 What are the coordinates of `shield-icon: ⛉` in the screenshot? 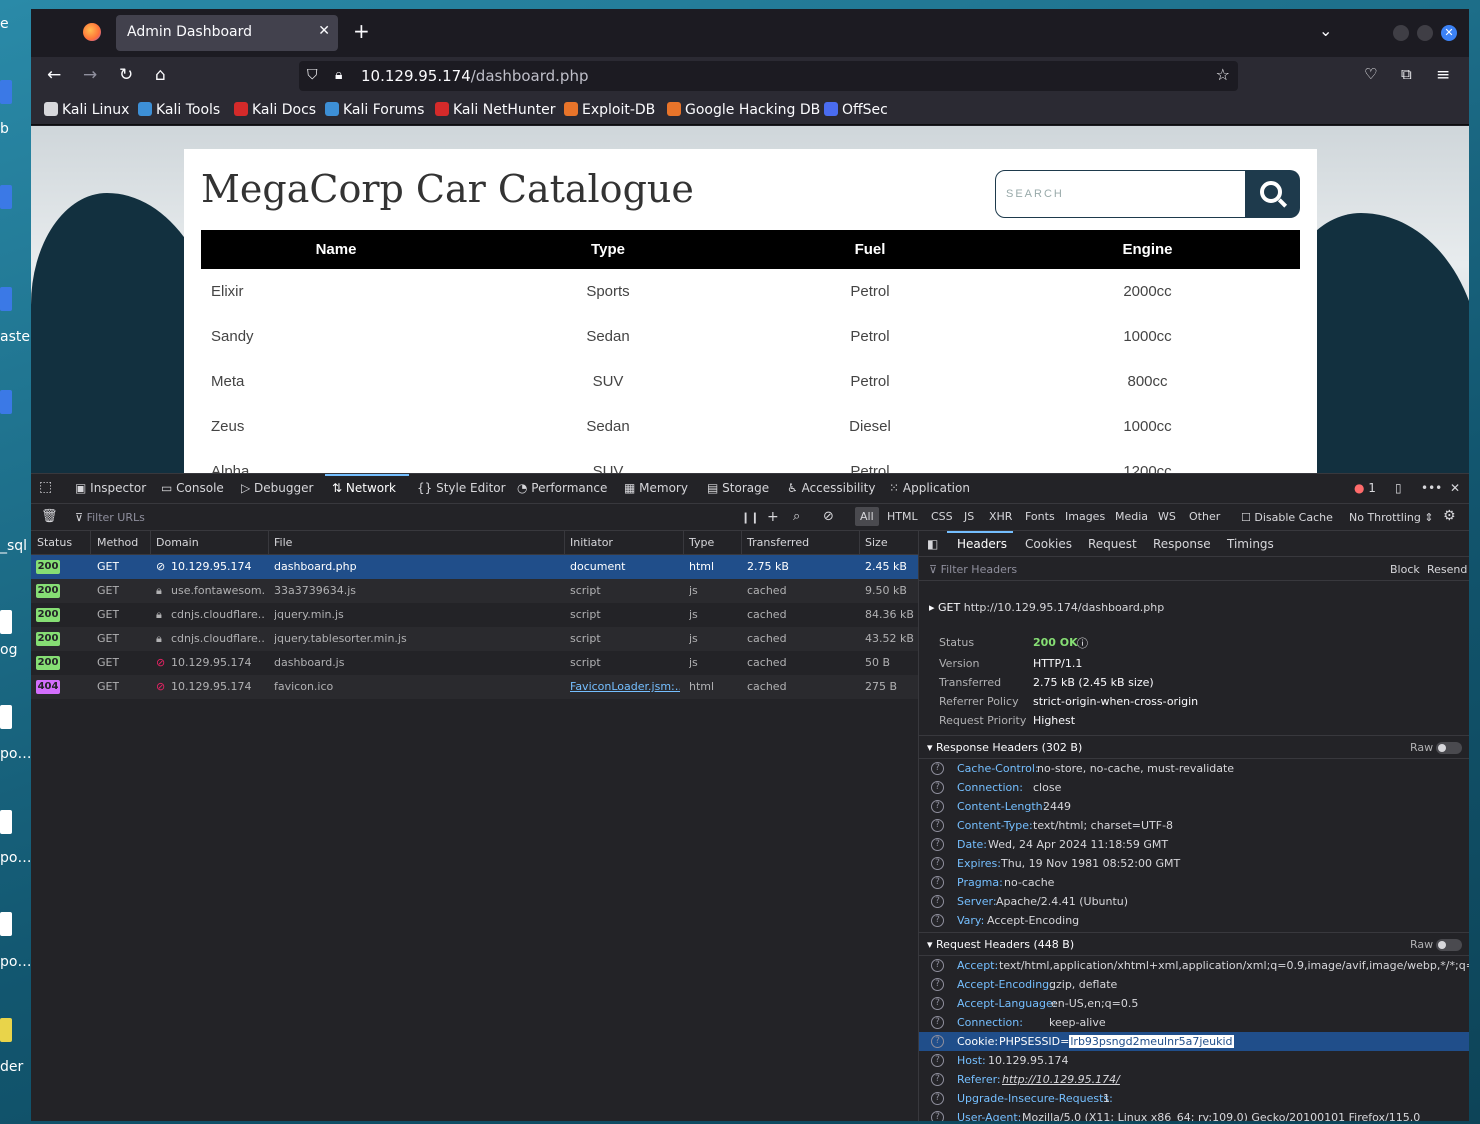 It's located at (312, 75).